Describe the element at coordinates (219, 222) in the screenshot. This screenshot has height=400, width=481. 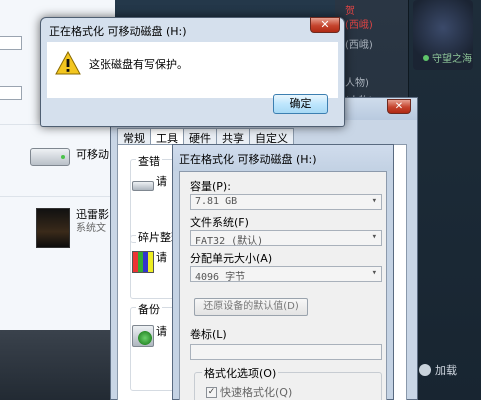
I see `filesystem-label: 文件系统(F)` at that location.